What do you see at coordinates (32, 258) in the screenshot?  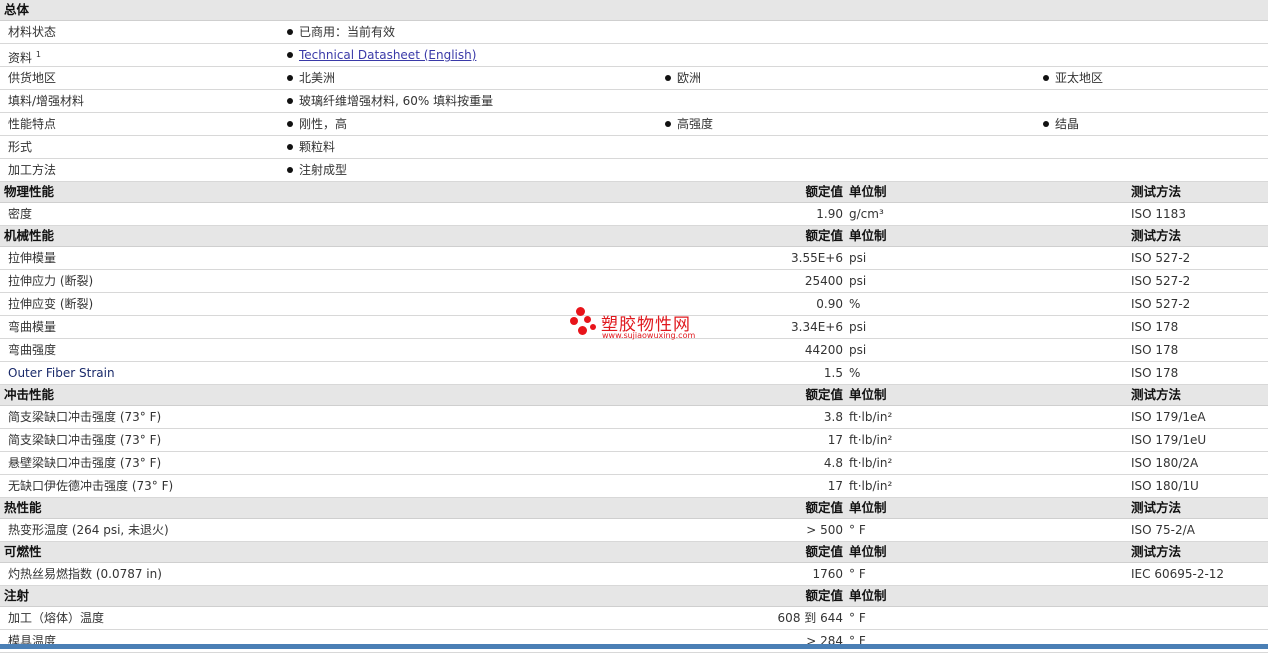 I see `property-name: 拉伸模量` at bounding box center [32, 258].